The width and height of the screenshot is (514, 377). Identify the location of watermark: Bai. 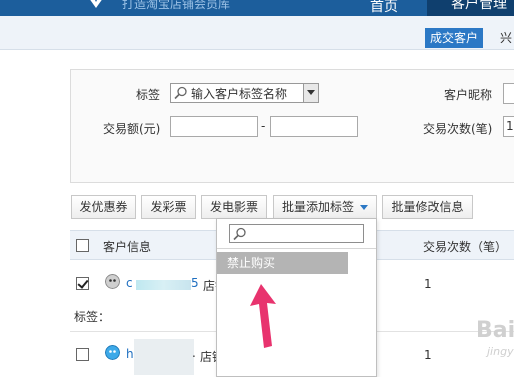
(495, 330).